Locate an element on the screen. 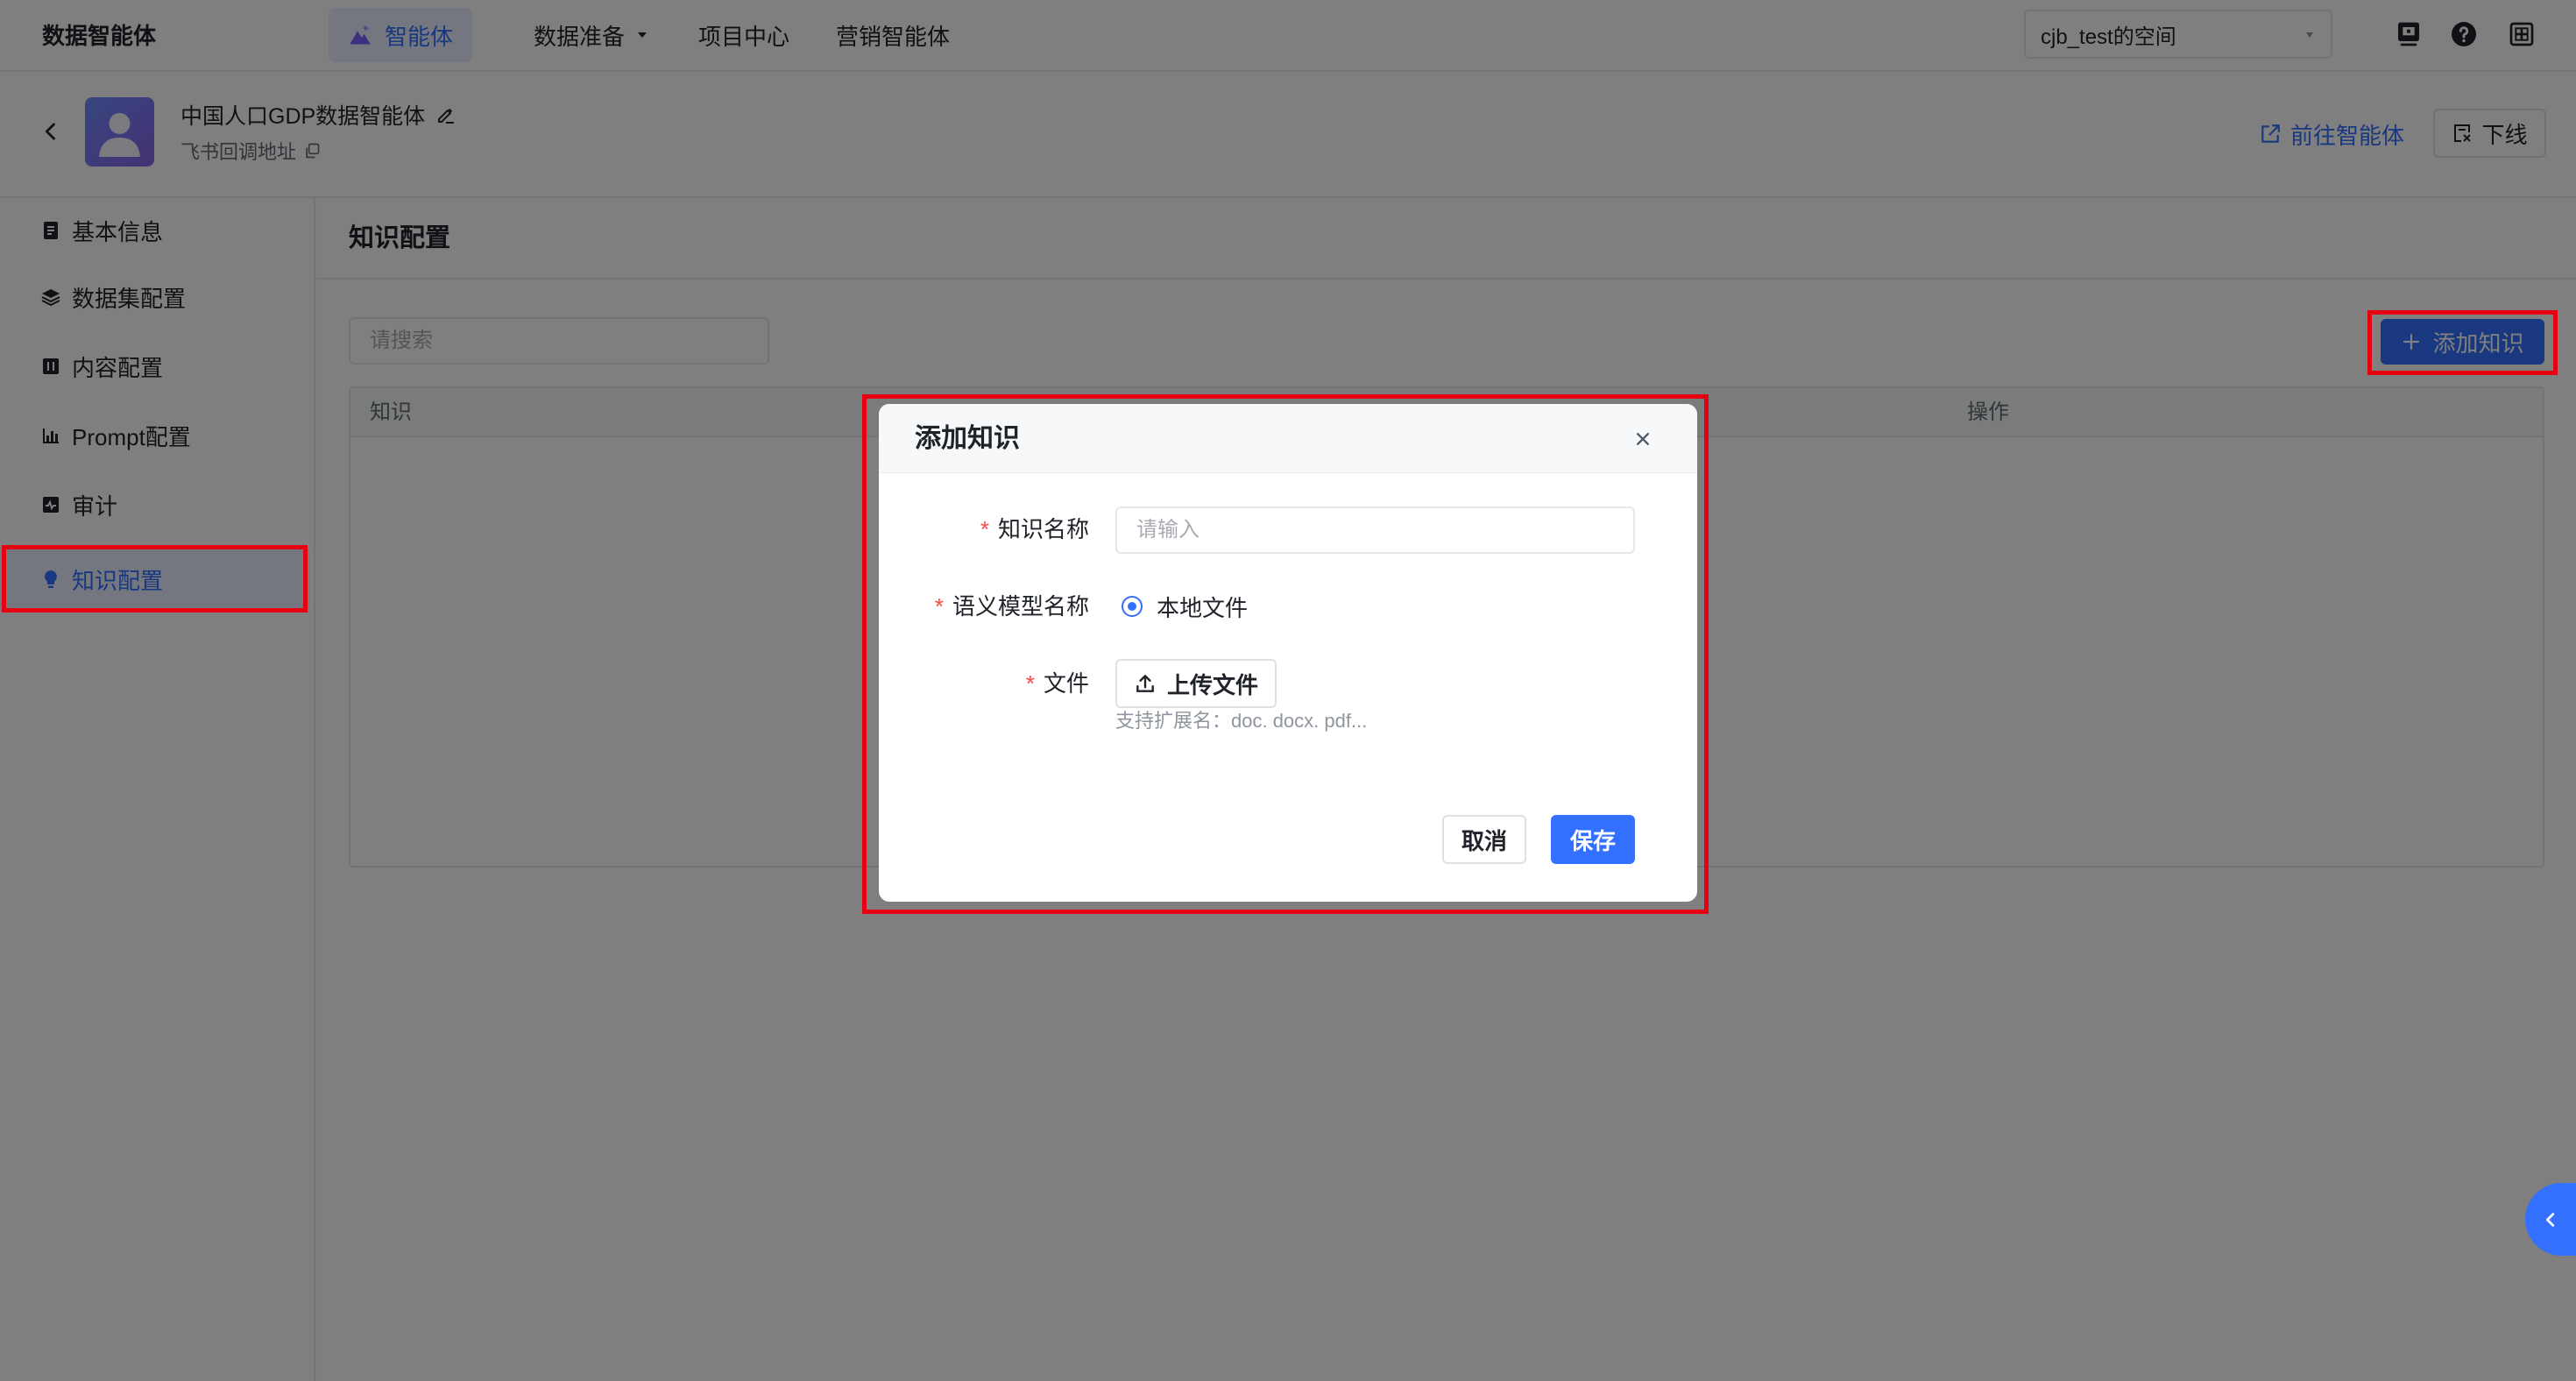 This screenshot has width=2576, height=1381. annotation-box-add-button is located at coordinates (2462, 342).